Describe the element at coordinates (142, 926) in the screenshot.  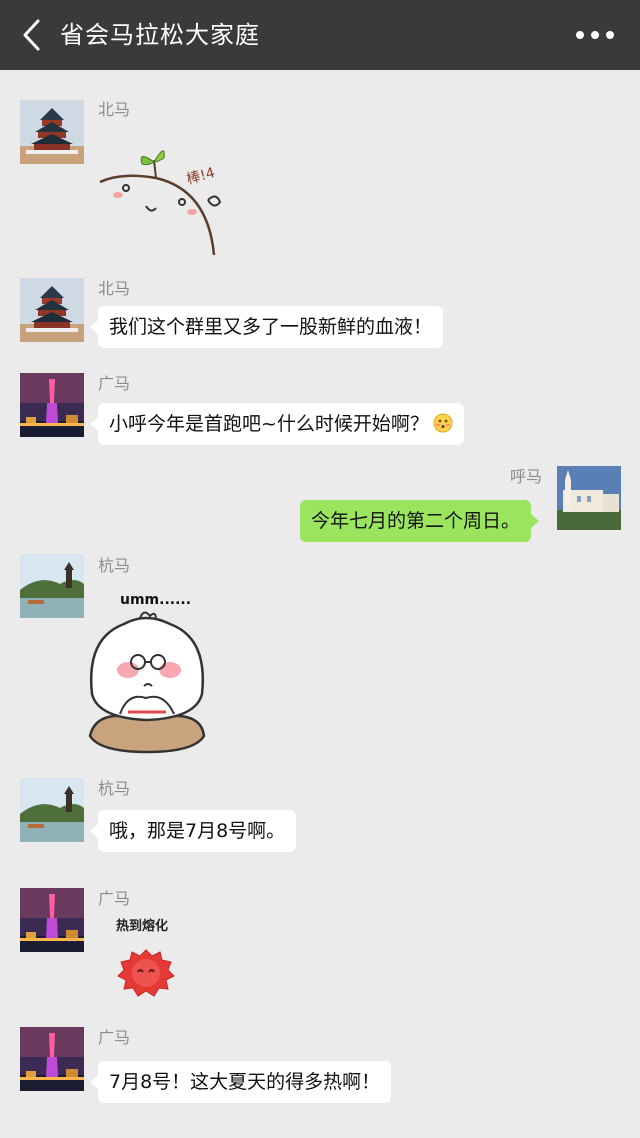
I see `sticker-caption: 热到熔化` at that location.